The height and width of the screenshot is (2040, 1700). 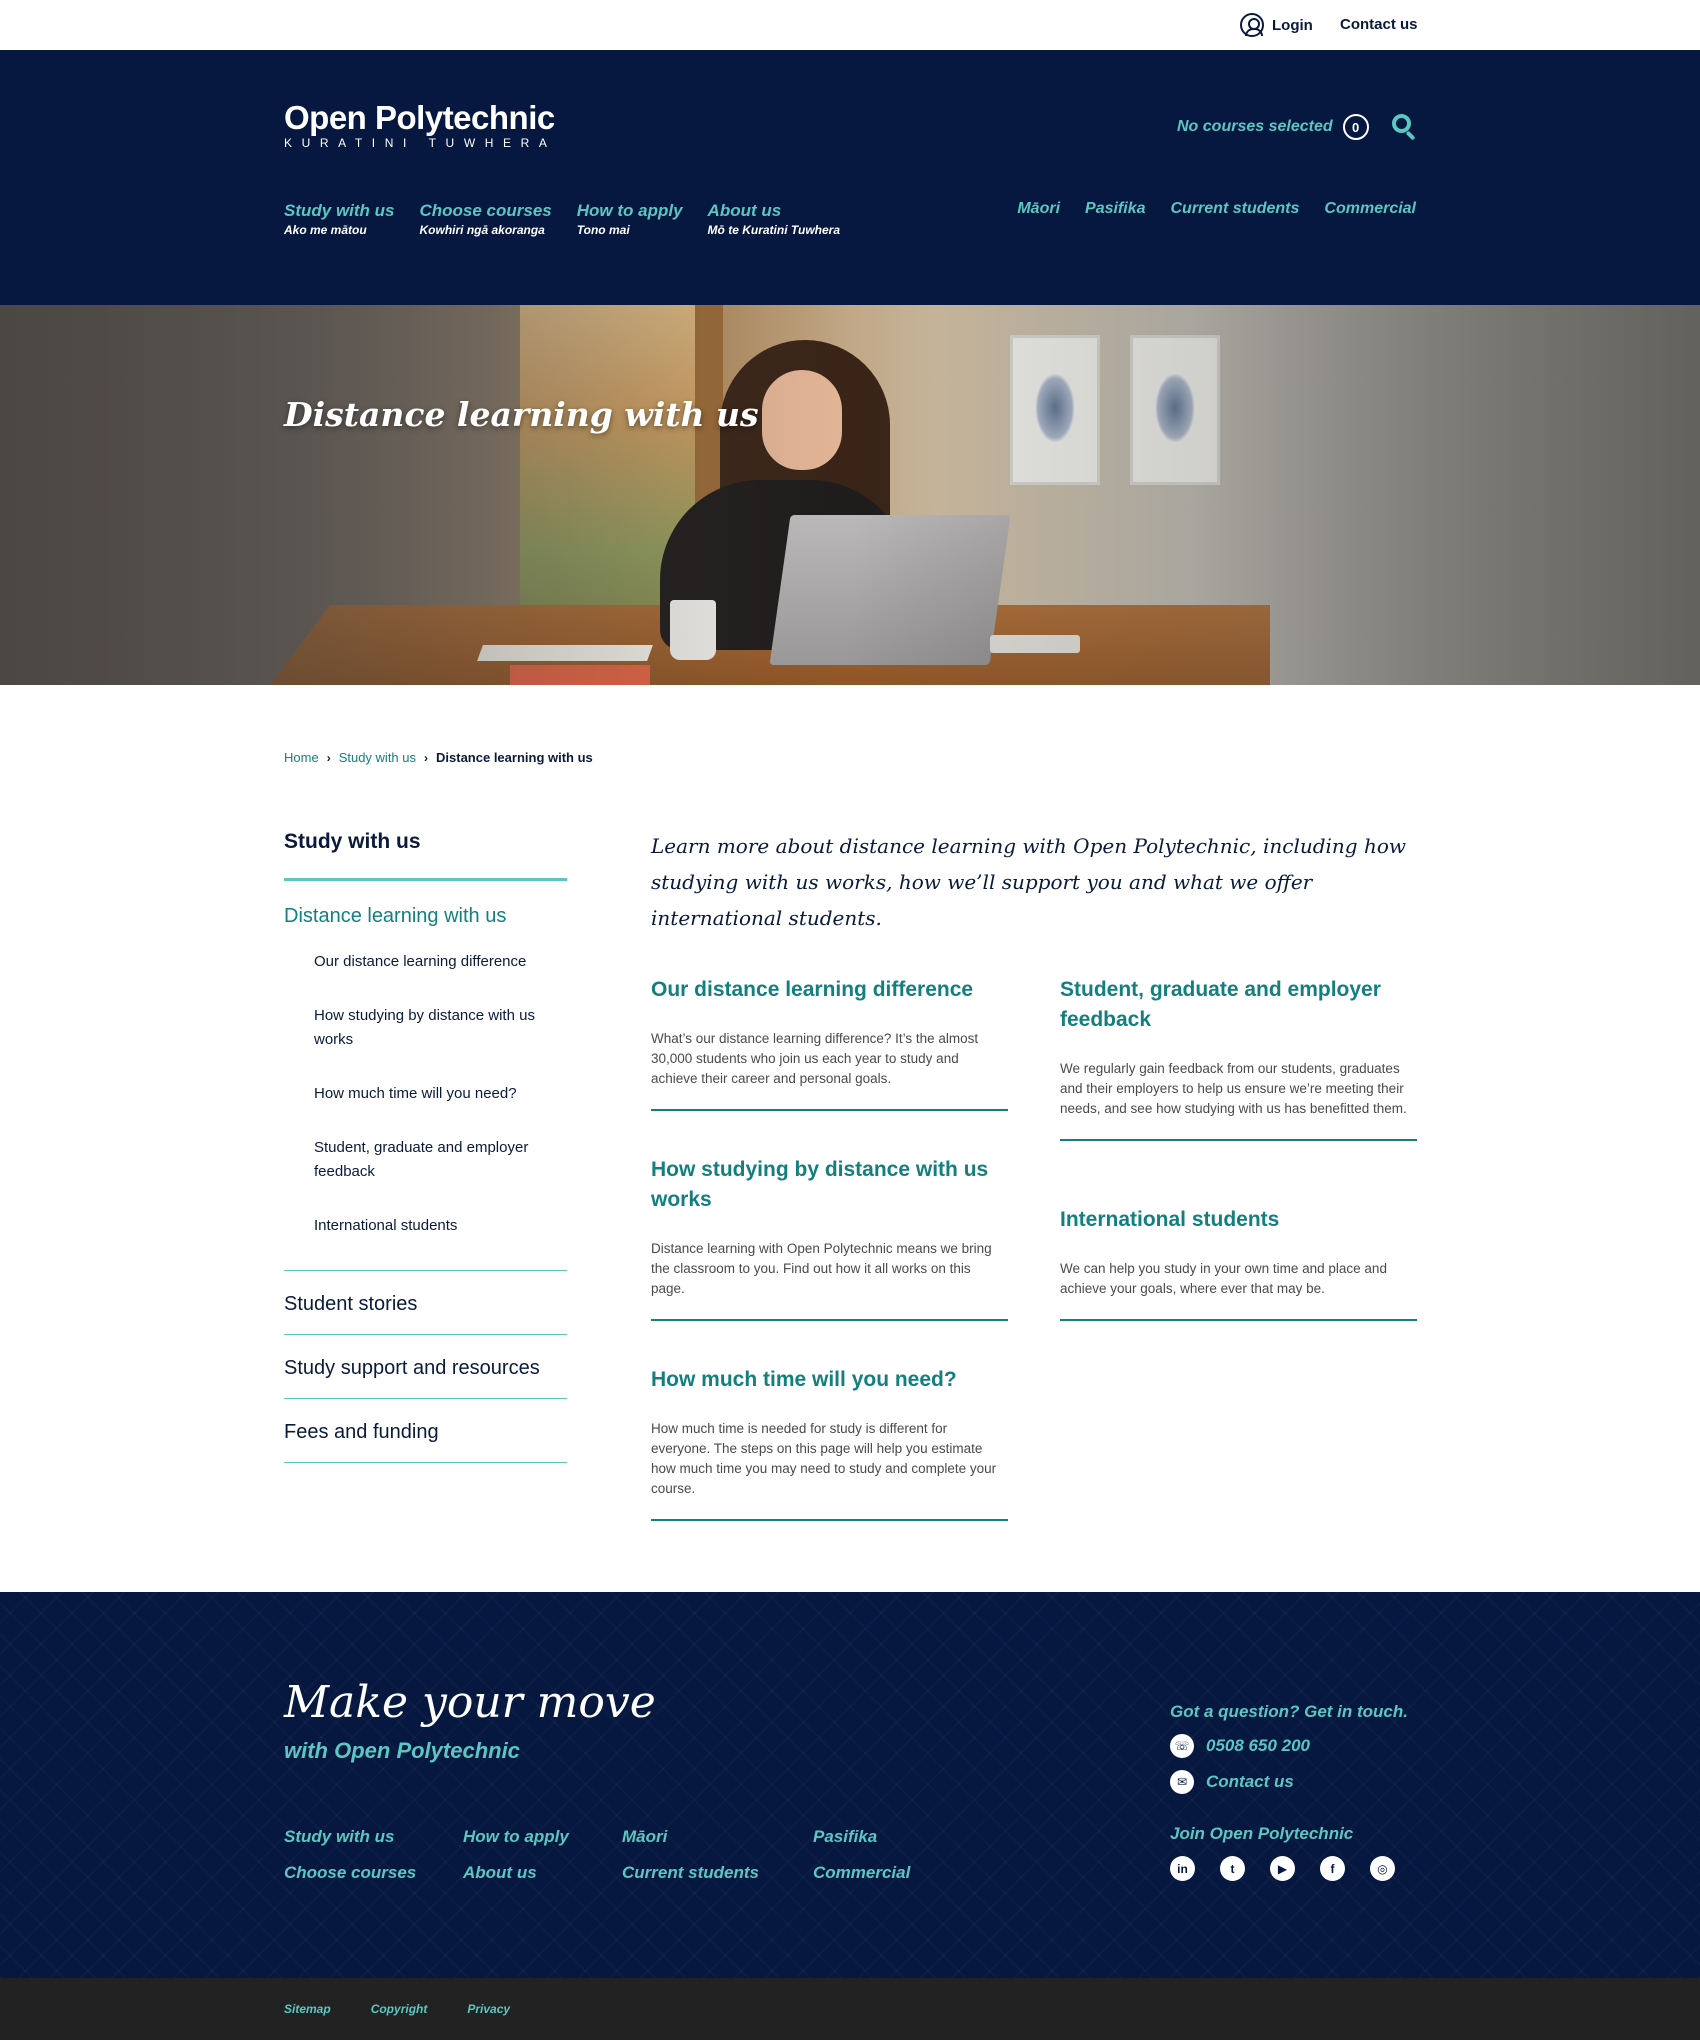 What do you see at coordinates (630, 218) in the screenshot?
I see `nav-how-to-apply: How to apply Tono mai` at bounding box center [630, 218].